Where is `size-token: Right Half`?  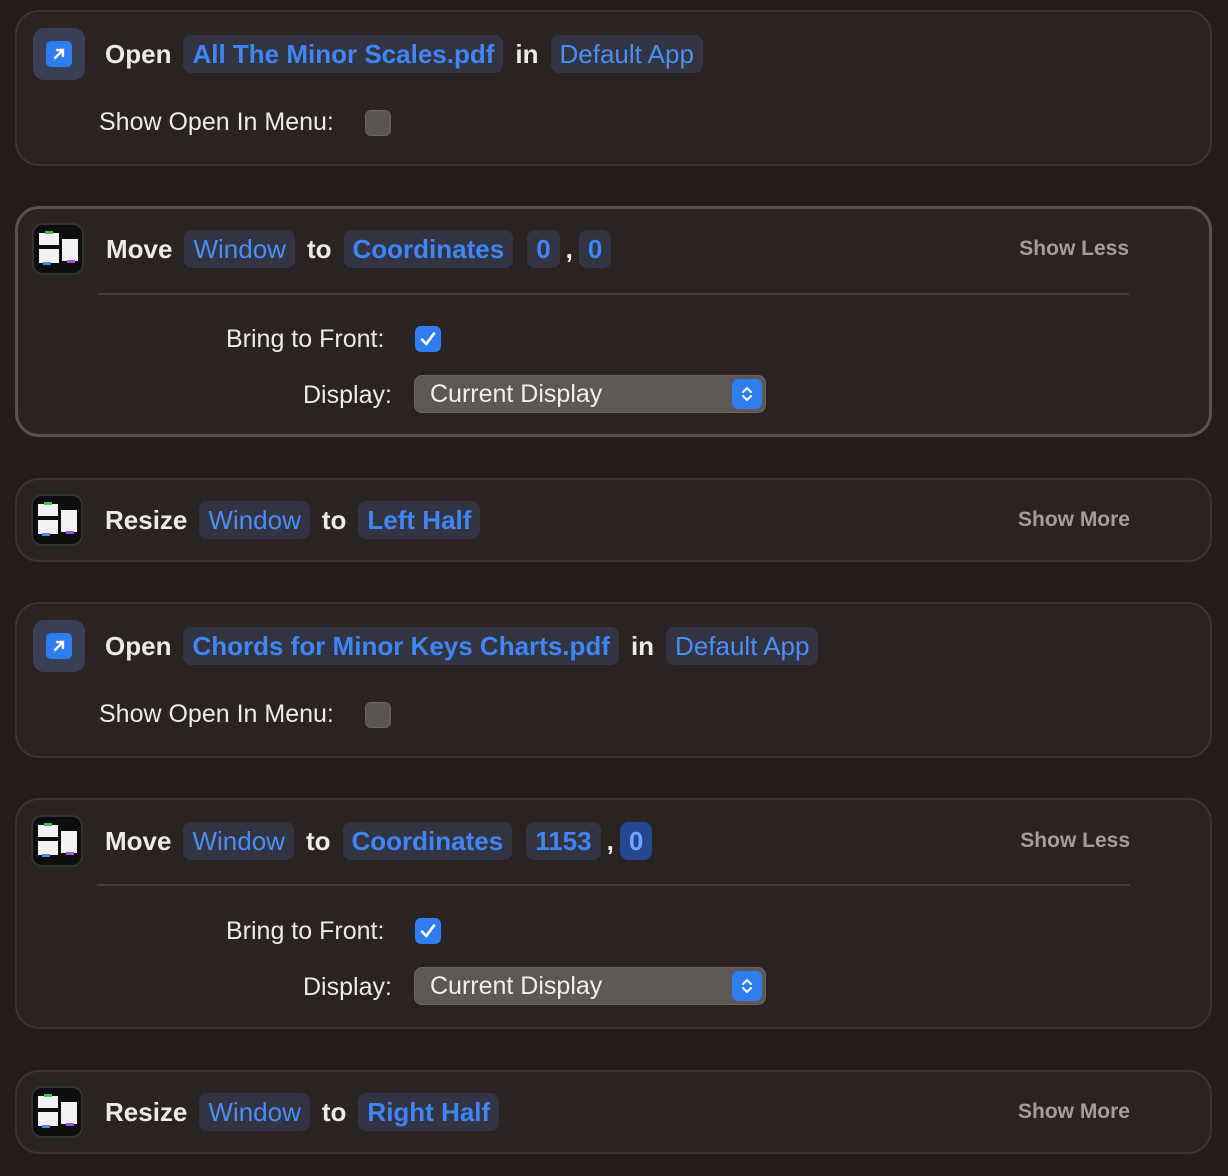
size-token: Right Half is located at coordinates (429, 1112).